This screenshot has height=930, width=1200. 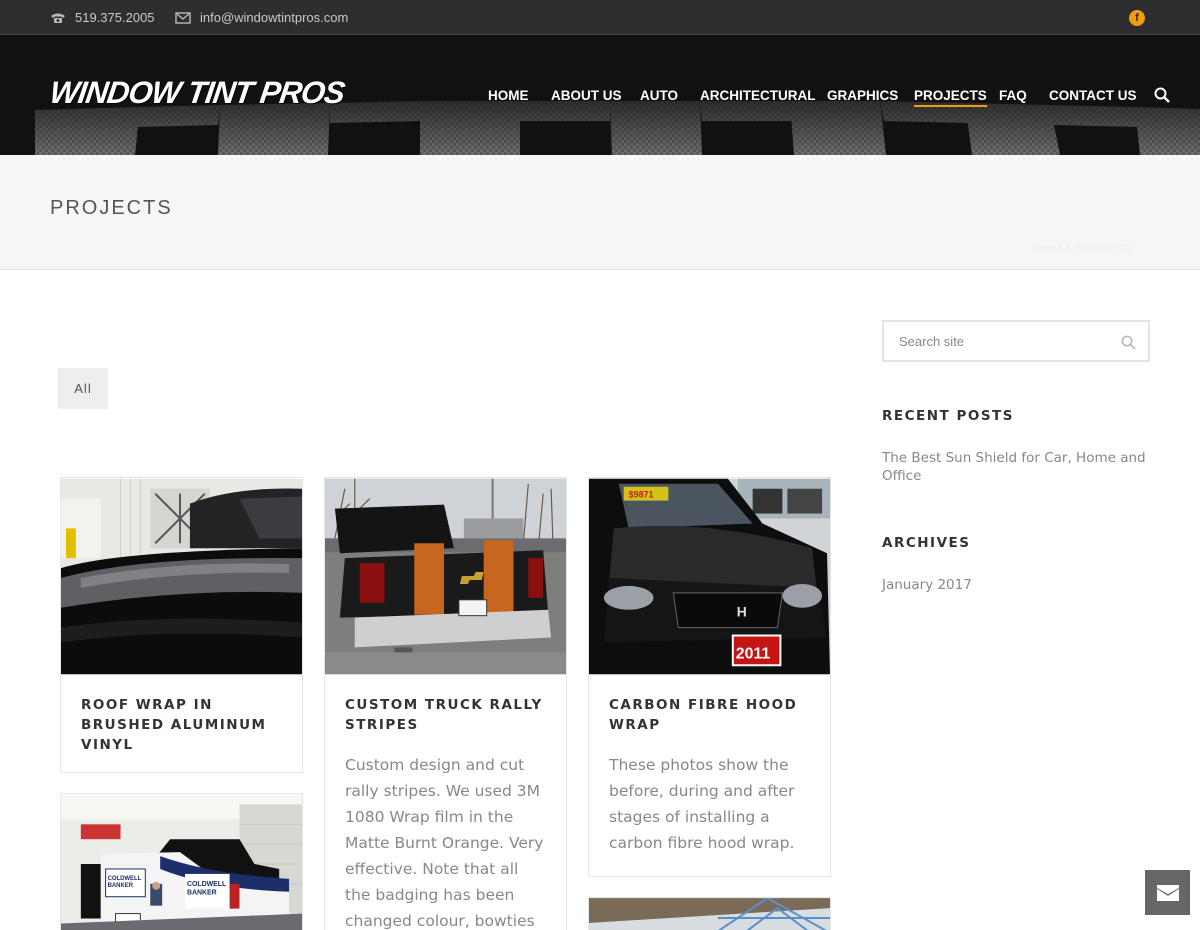 What do you see at coordinates (586, 95) in the screenshot?
I see `nav-about-us: ABOUT US` at bounding box center [586, 95].